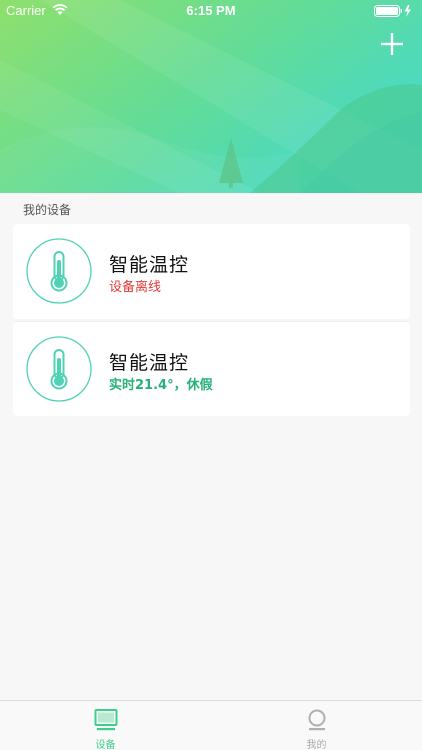  What do you see at coordinates (161, 385) in the screenshot?
I see `device-status: 实时21.4°，休假` at bounding box center [161, 385].